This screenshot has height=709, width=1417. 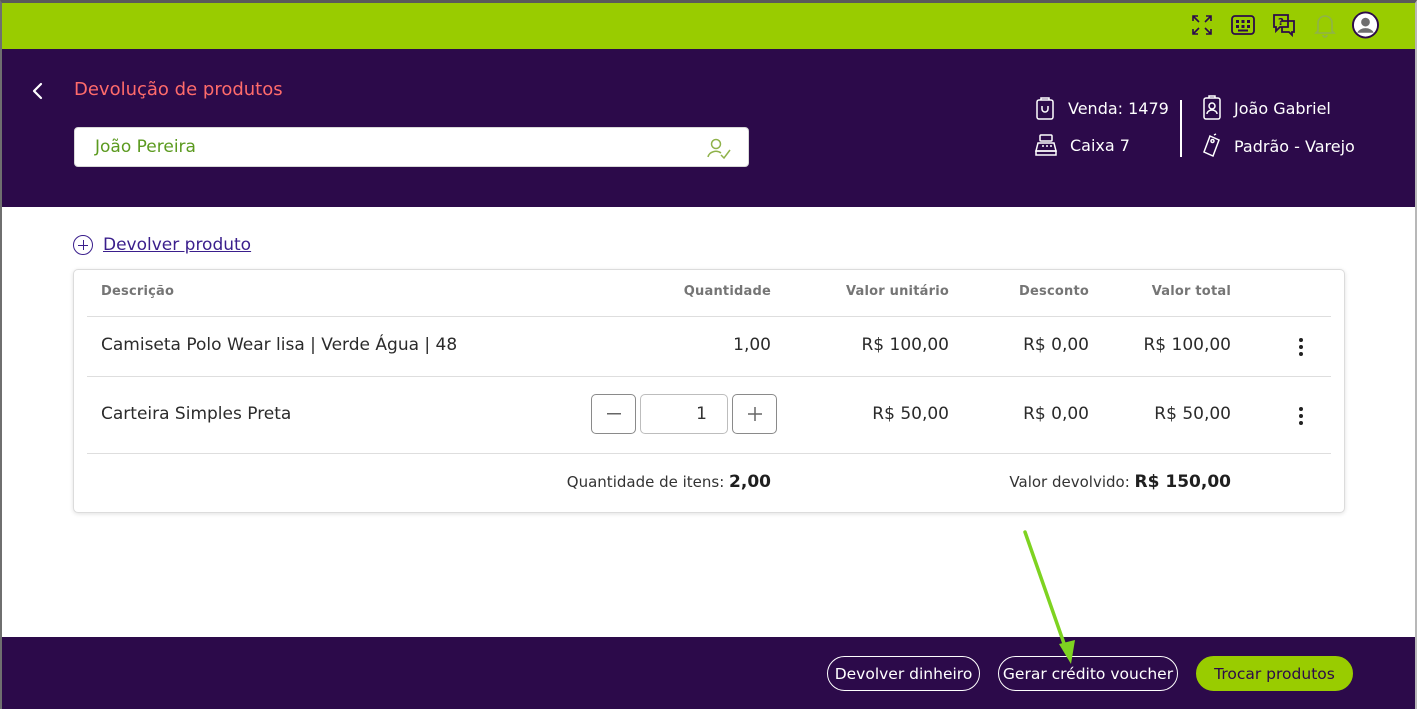 What do you see at coordinates (1201, 24) in the screenshot?
I see `fullscreen-icon` at bounding box center [1201, 24].